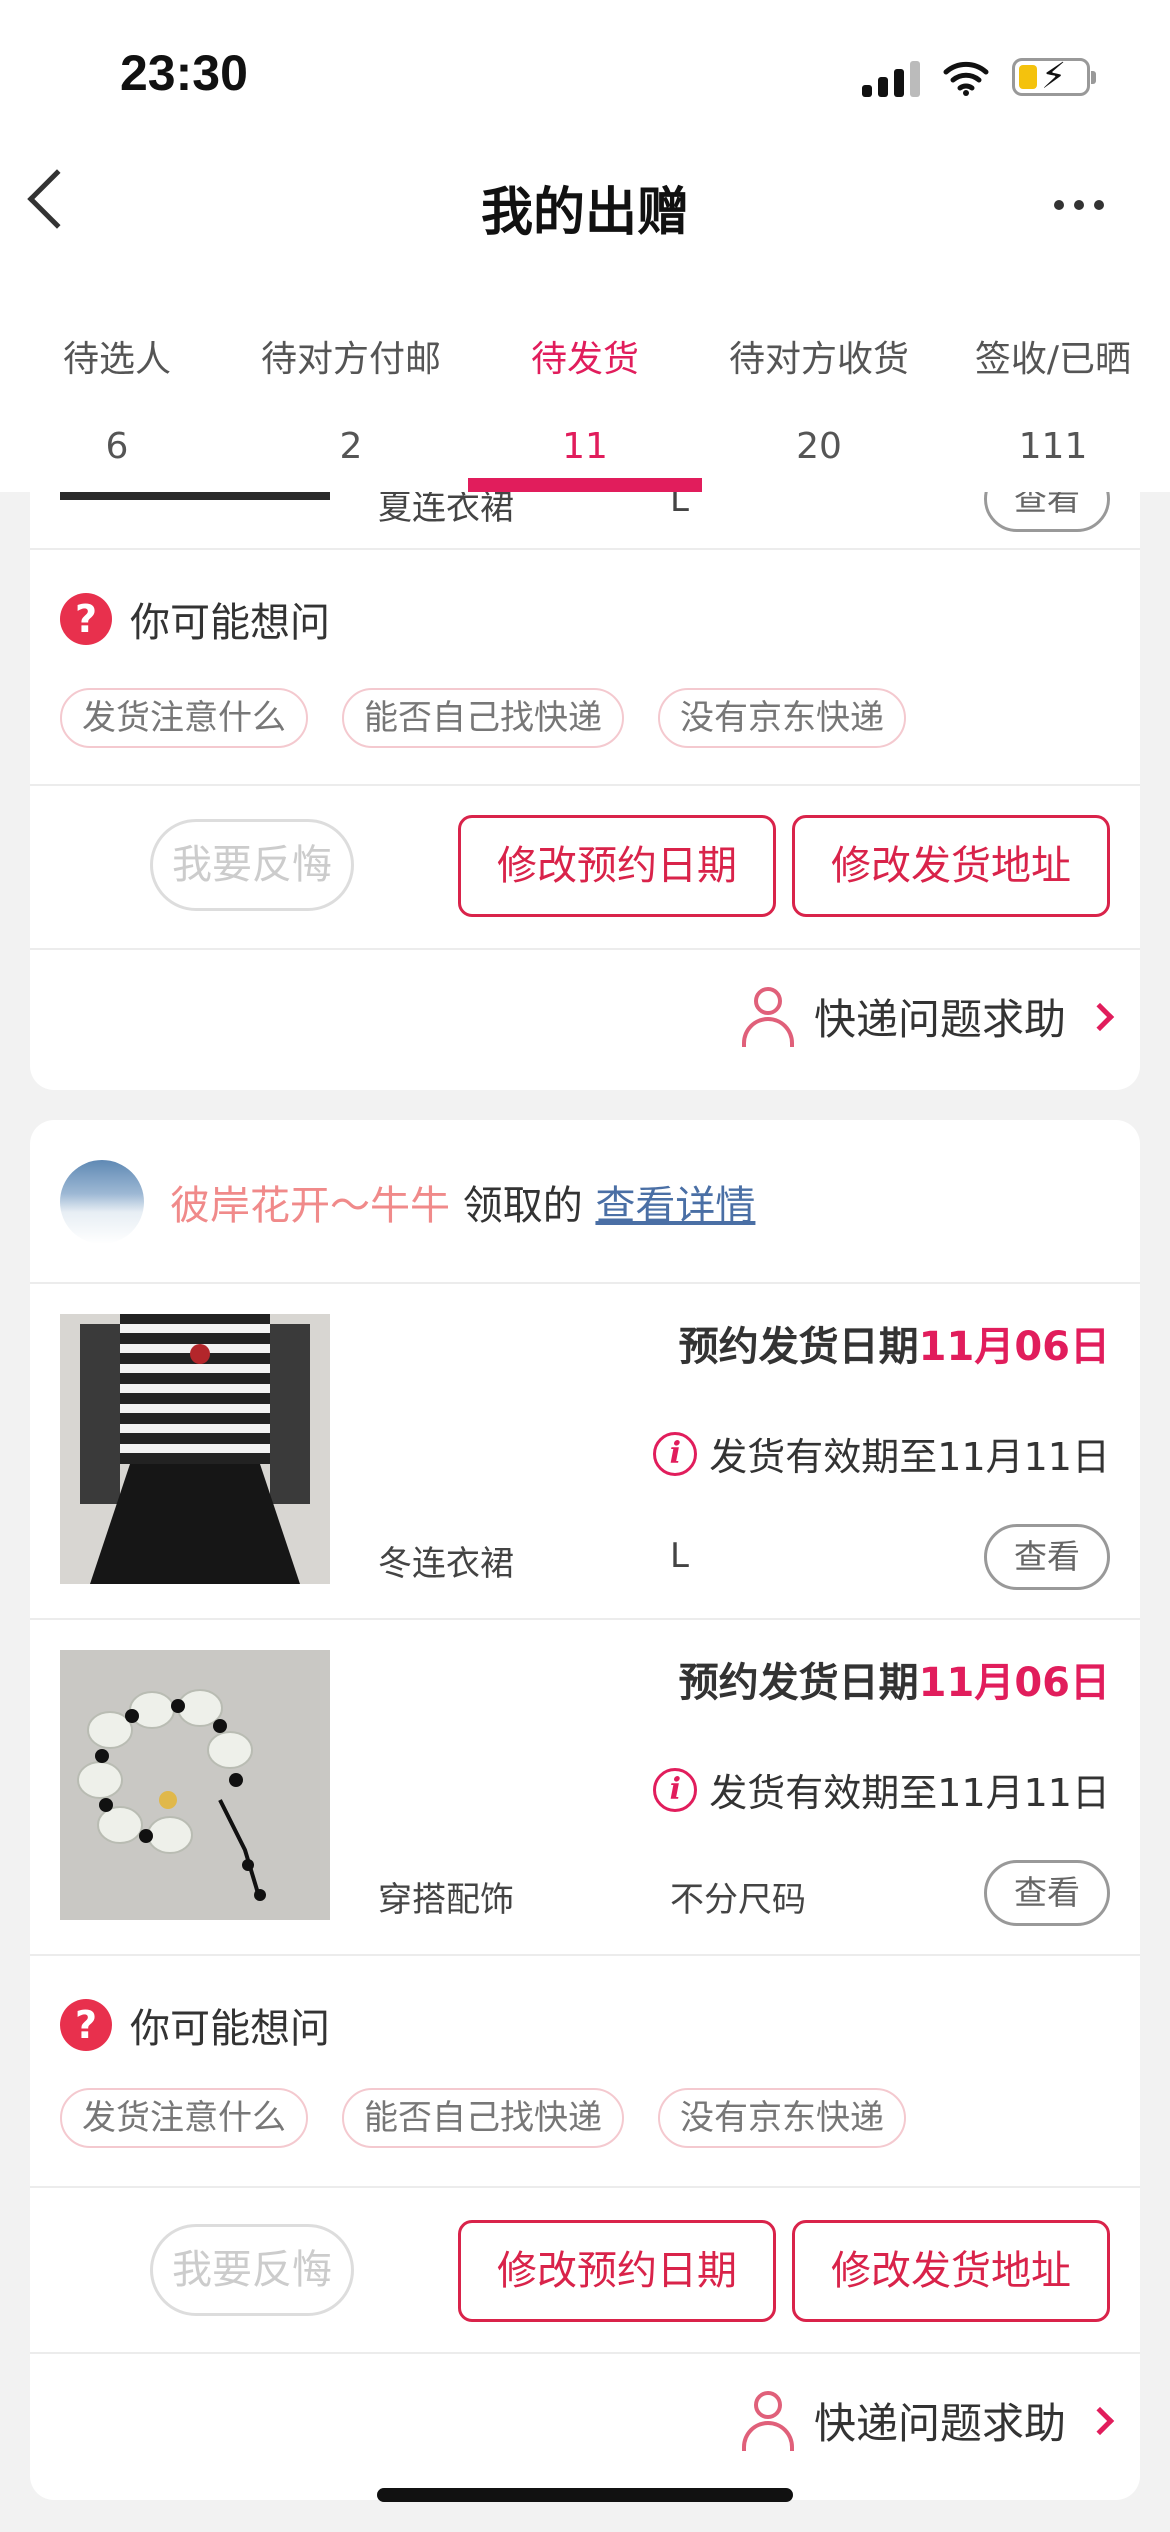 The width and height of the screenshot is (1170, 2532). What do you see at coordinates (584, 213) in the screenshot?
I see `page-title: 我的出赠` at bounding box center [584, 213].